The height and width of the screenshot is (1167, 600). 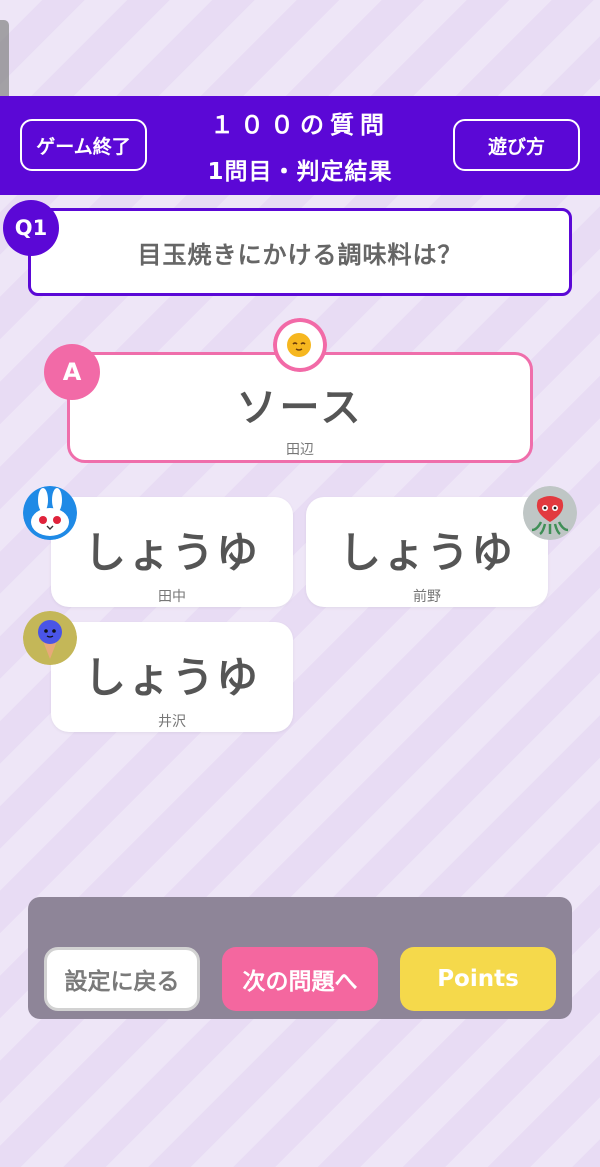 I want to click on question-text: 目玉焼きにかける調味料は？, so click(x=300, y=254).